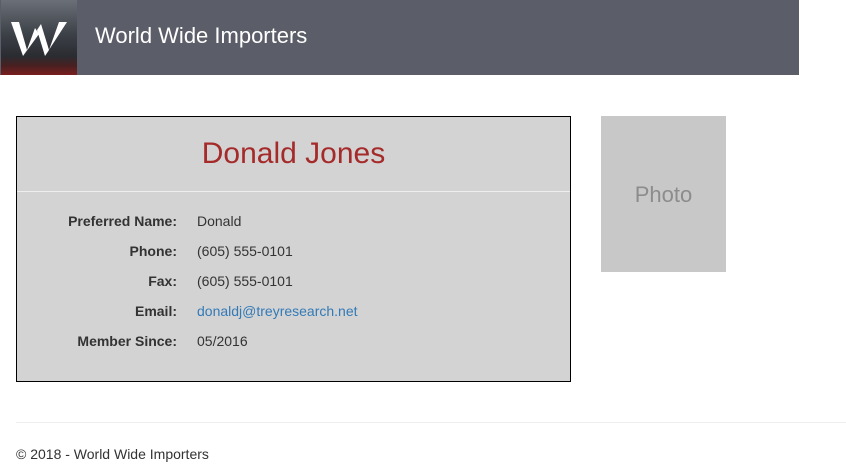 The width and height of the screenshot is (846, 464). I want to click on detail-row-fax: Fax: (605) 555-0101, so click(293, 281).